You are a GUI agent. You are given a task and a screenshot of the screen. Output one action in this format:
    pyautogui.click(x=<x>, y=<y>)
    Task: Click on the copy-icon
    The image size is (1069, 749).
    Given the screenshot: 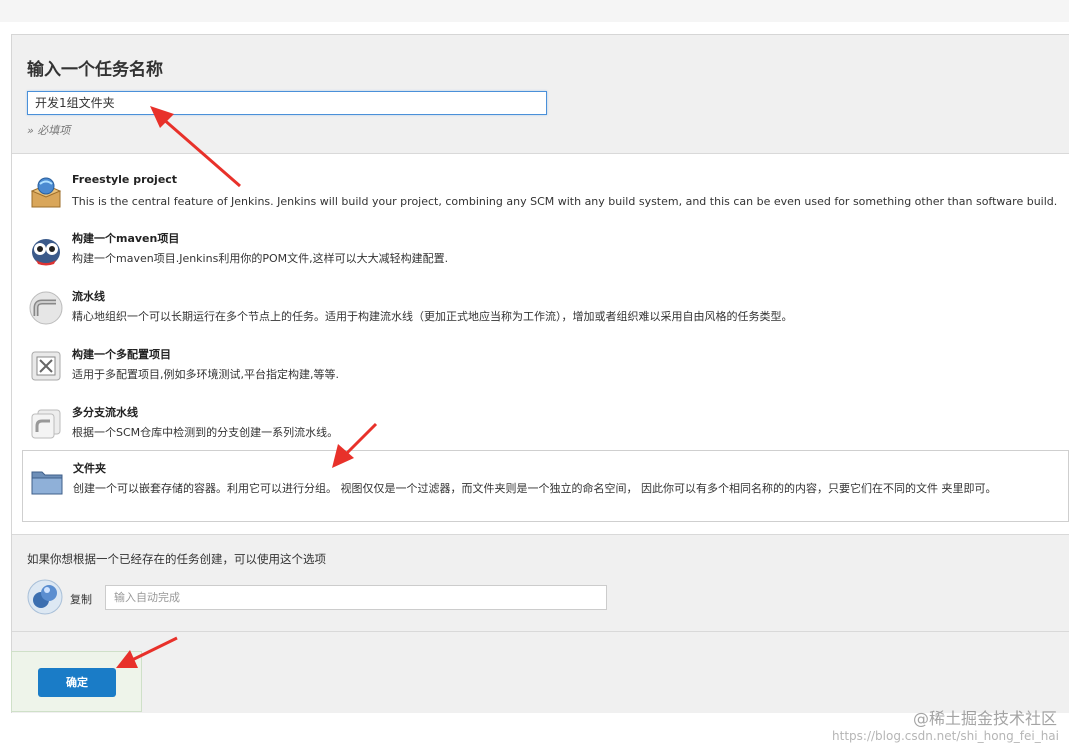 What is the action you would take?
    pyautogui.click(x=45, y=597)
    